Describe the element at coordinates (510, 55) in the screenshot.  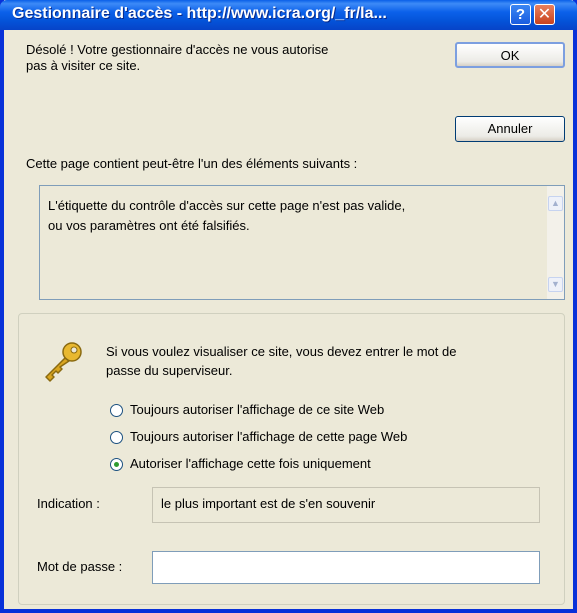
I see `ok-button: OK` at that location.